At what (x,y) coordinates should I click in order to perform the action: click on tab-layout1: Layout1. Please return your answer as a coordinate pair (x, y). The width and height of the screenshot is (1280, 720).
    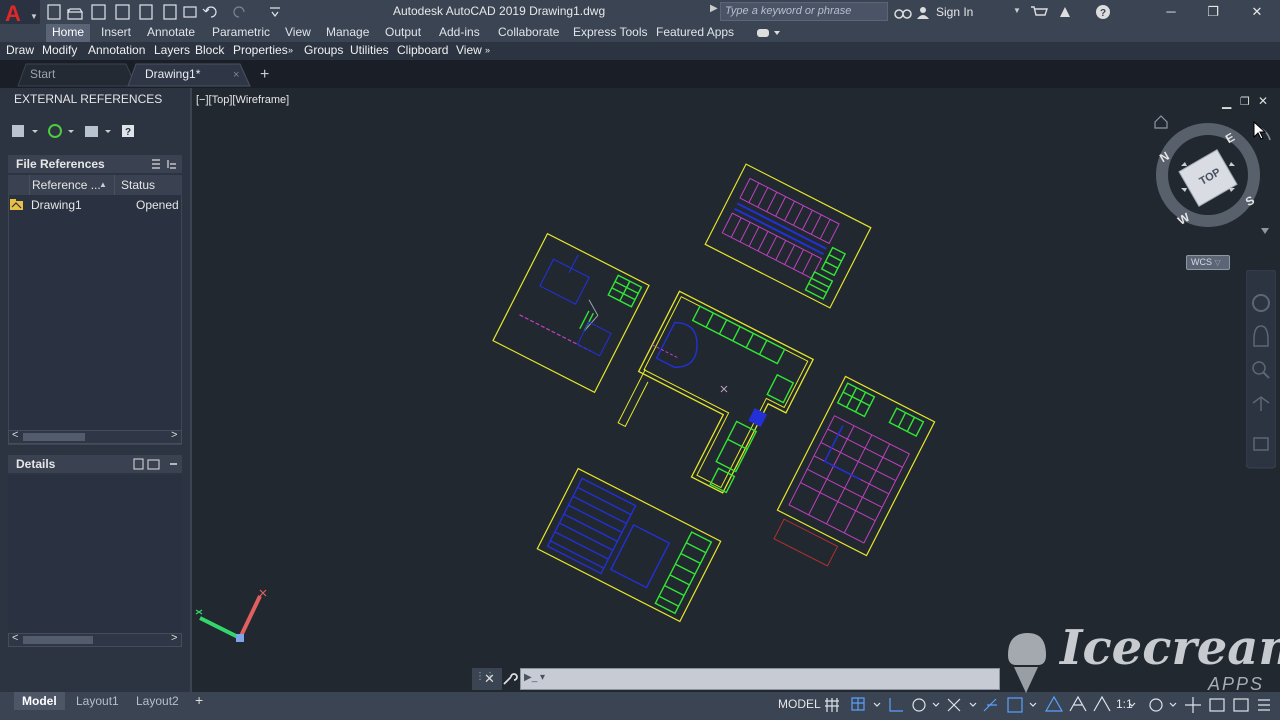
    Looking at the image, I should click on (97, 701).